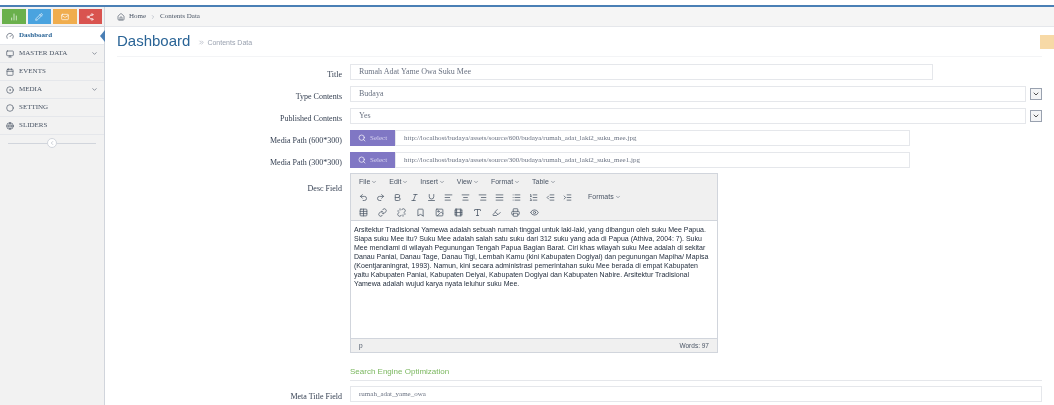 The height and width of the screenshot is (405, 1054). What do you see at coordinates (52, 143) in the screenshot?
I see `chevron-icon` at bounding box center [52, 143].